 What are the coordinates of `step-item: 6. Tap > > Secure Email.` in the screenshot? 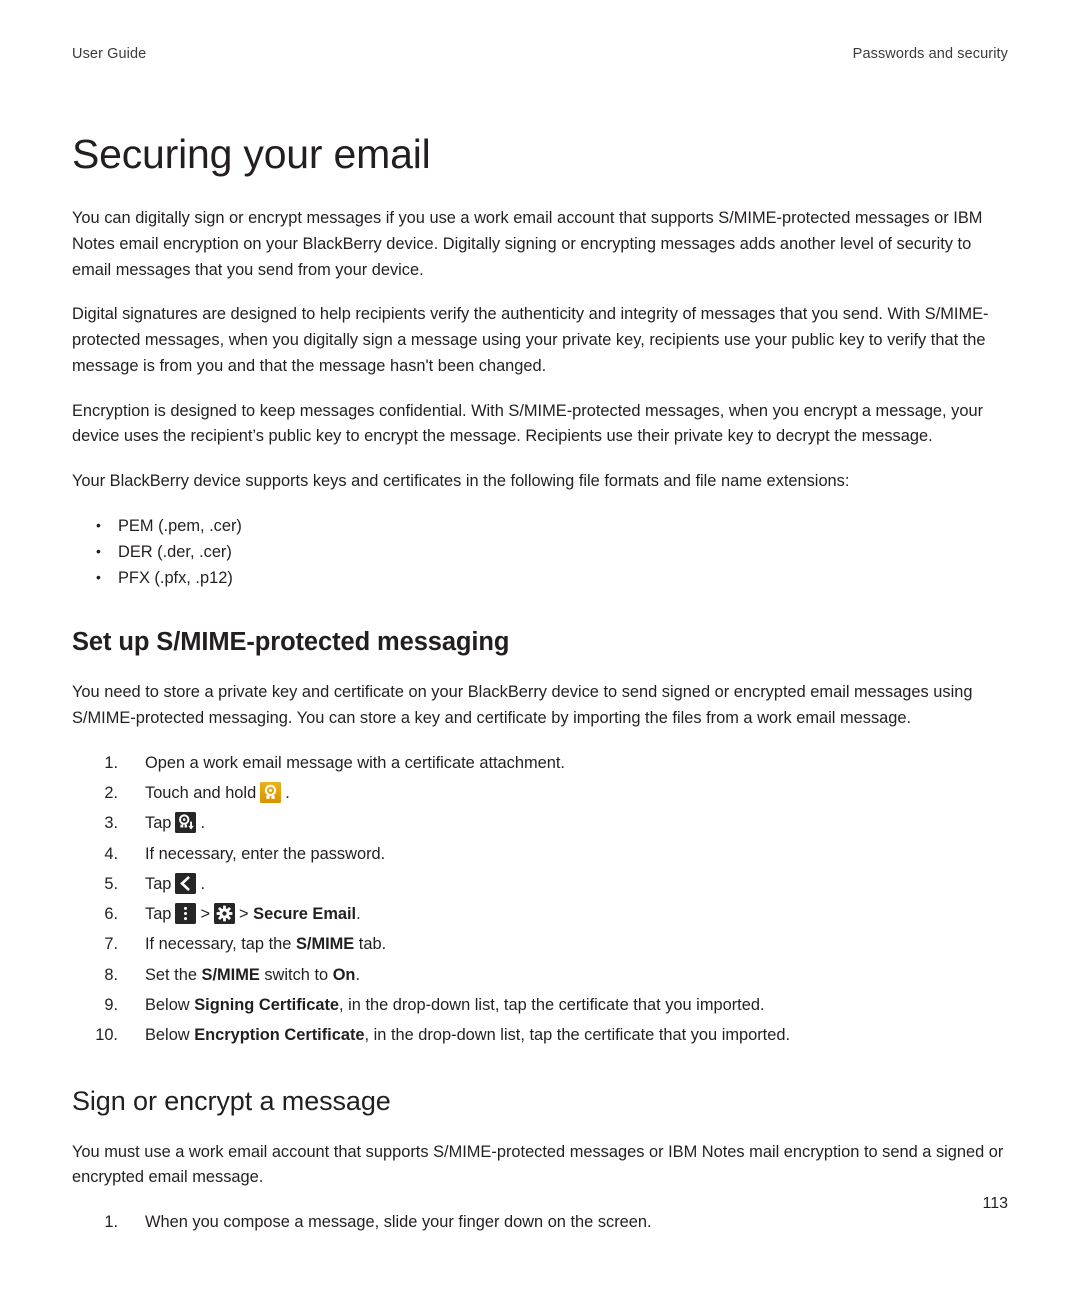 It's located at (540, 915).